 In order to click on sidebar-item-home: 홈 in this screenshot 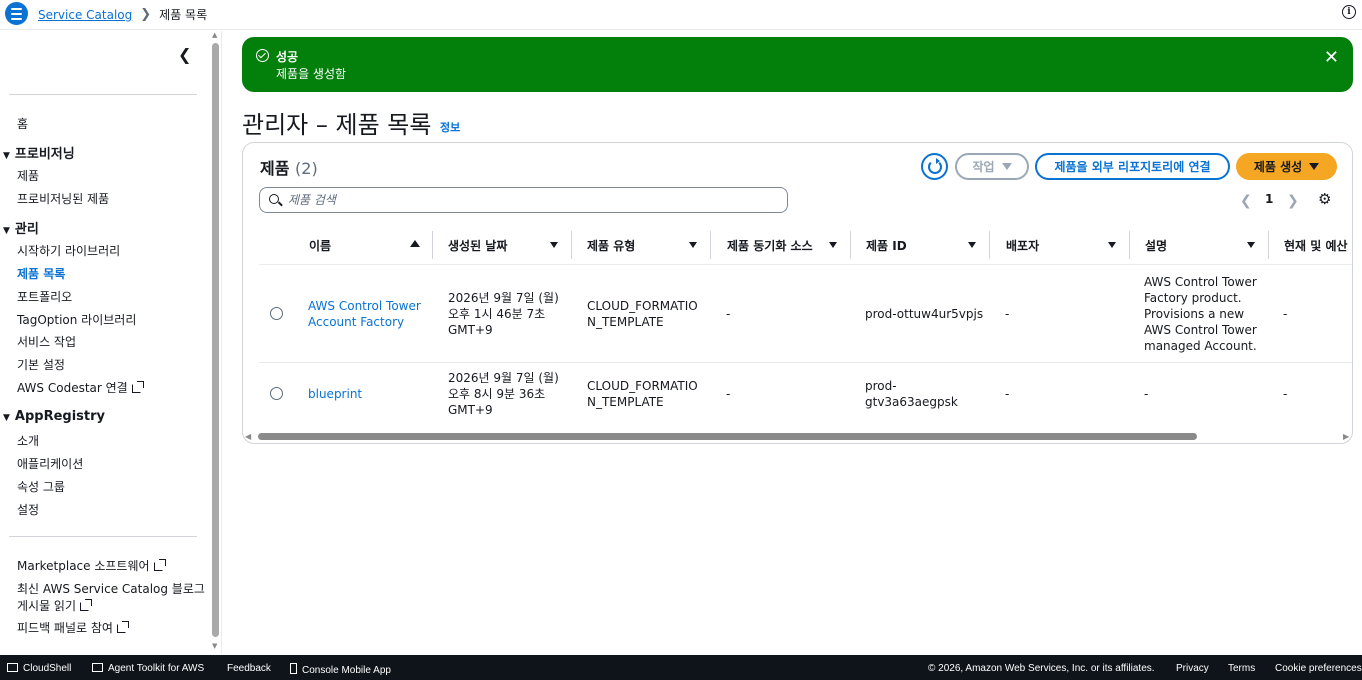, I will do `click(22, 123)`.